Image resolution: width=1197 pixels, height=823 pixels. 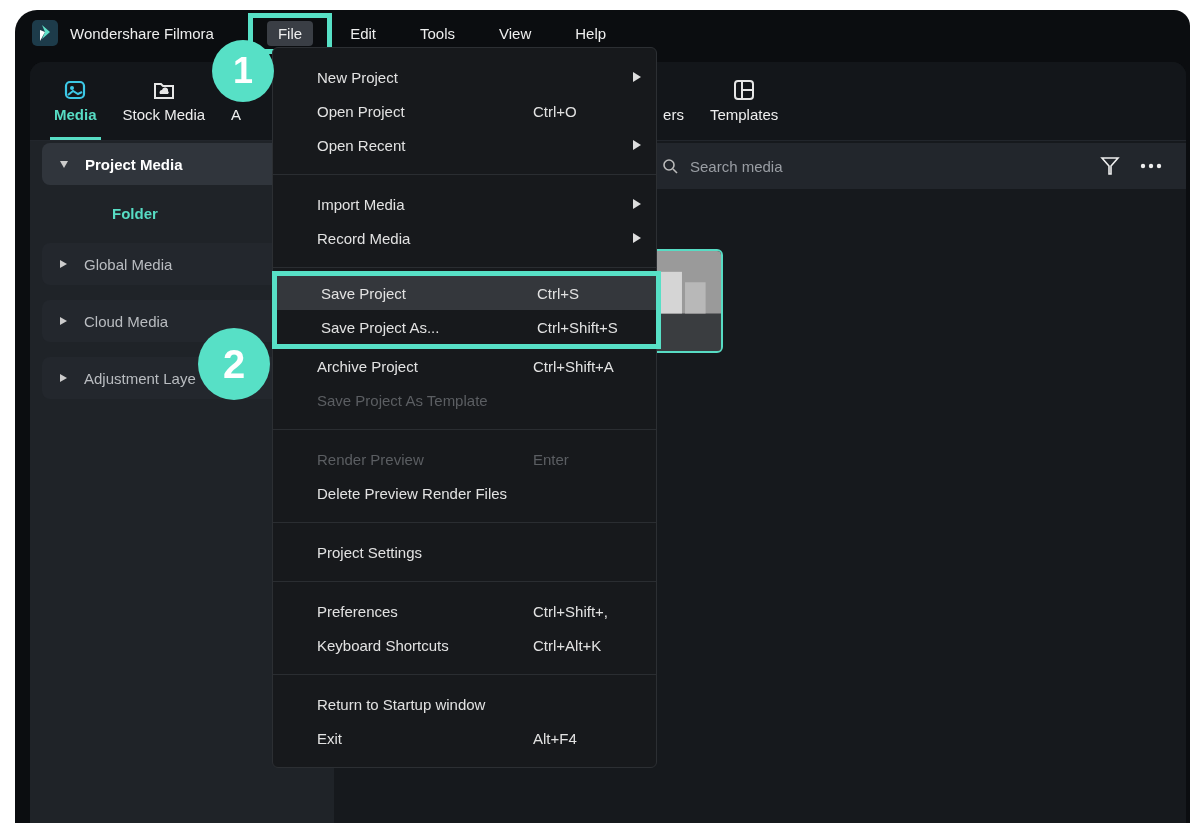 What do you see at coordinates (673, 123) in the screenshot?
I see `tab: ers` at bounding box center [673, 123].